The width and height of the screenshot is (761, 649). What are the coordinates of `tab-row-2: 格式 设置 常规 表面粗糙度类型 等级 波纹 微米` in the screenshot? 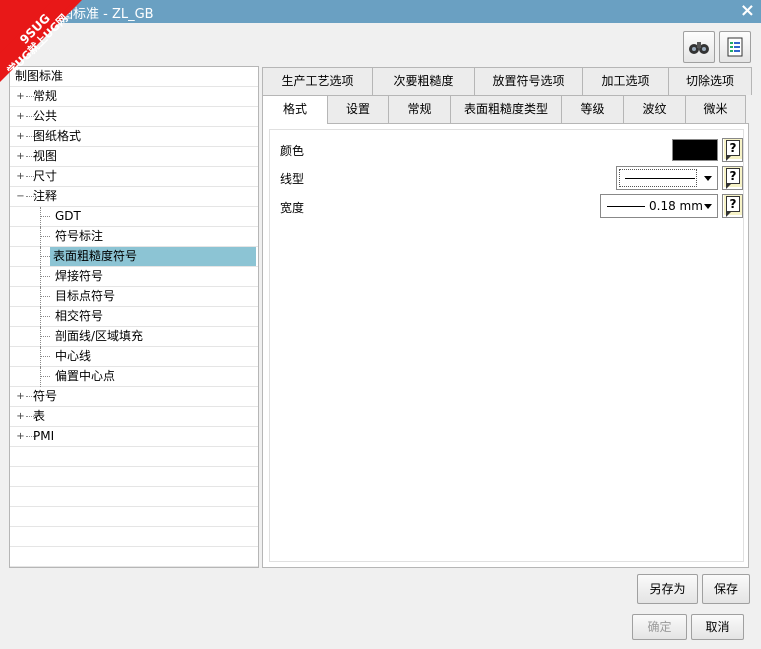 It's located at (504, 109).